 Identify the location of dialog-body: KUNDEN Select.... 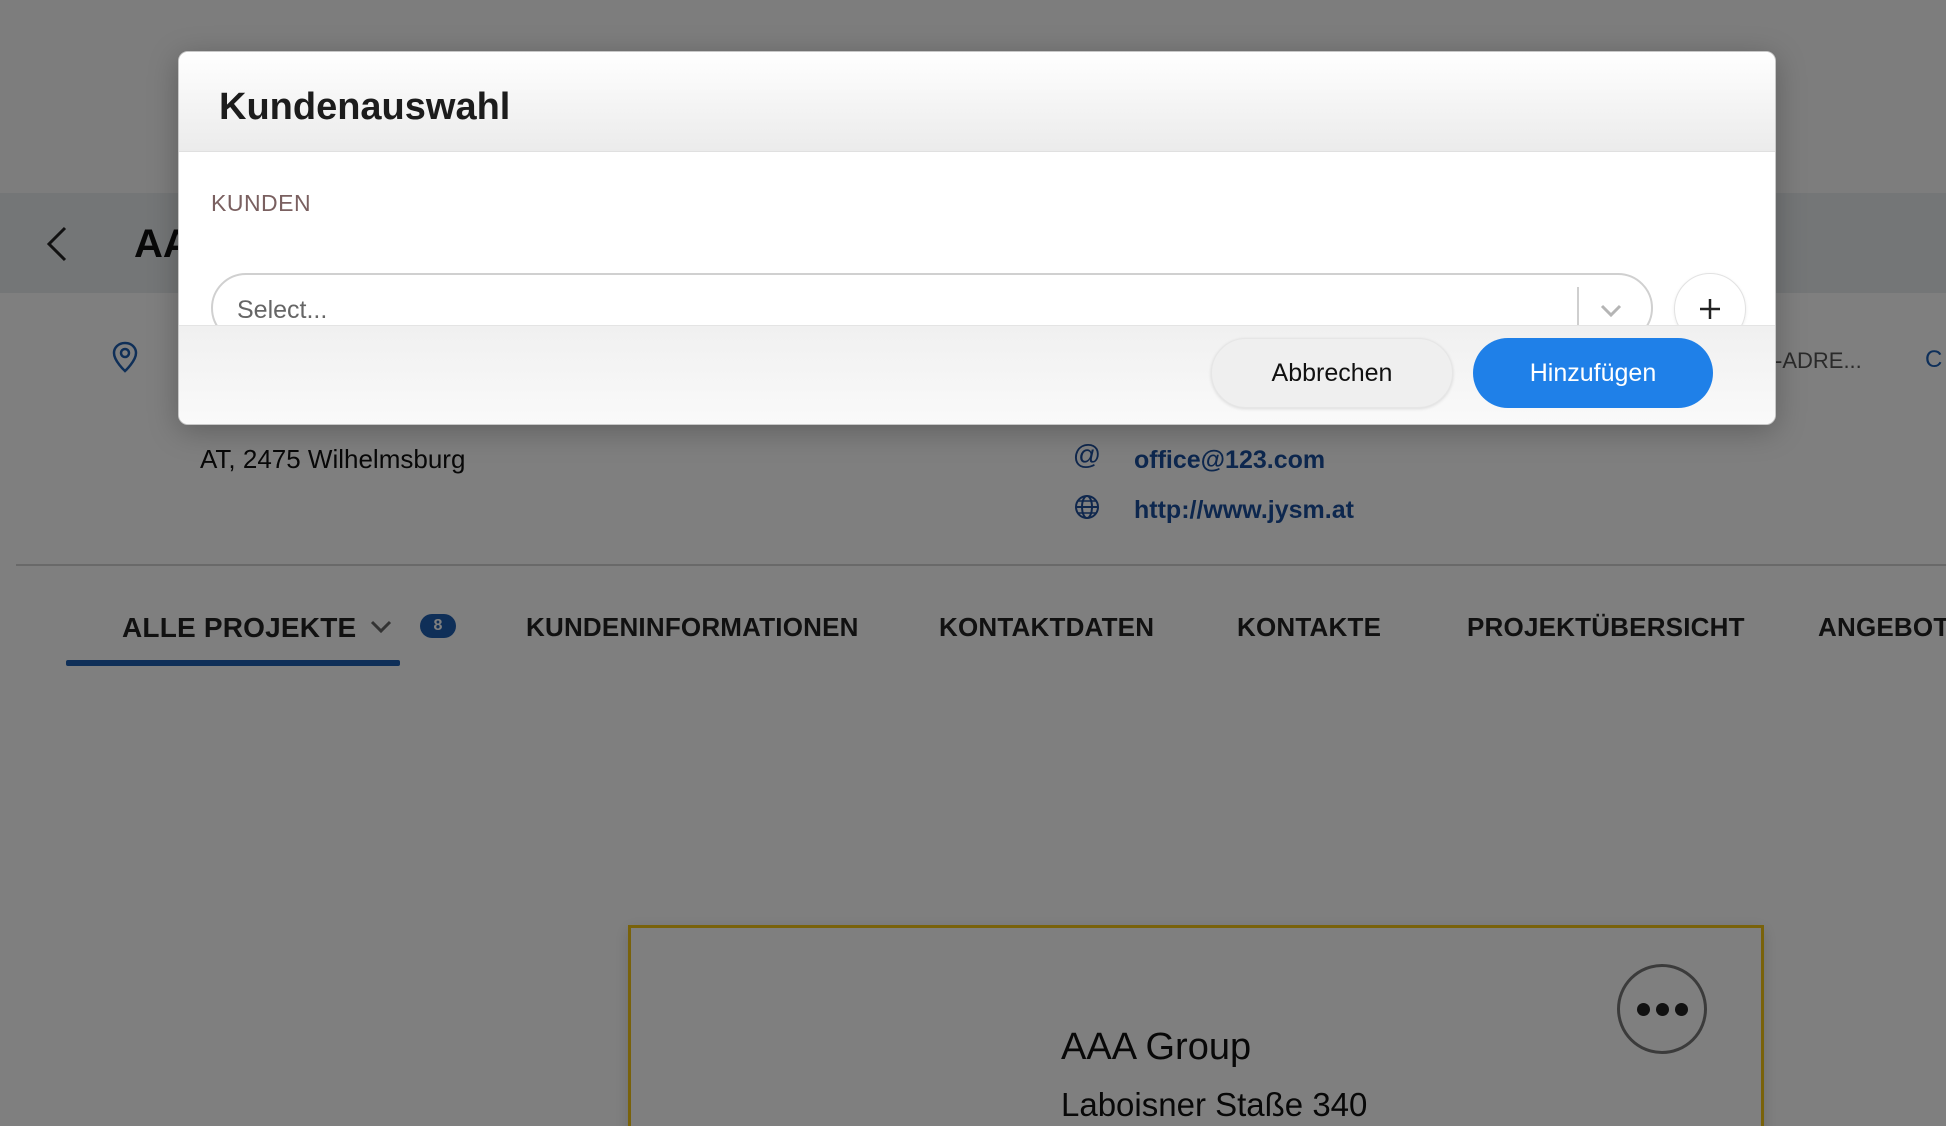
(977, 248).